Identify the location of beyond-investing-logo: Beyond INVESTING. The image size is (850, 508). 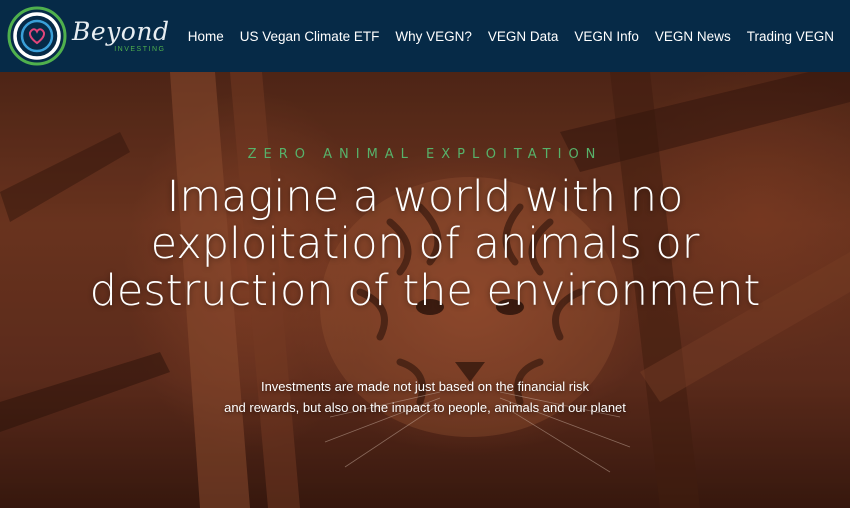
(91, 36).